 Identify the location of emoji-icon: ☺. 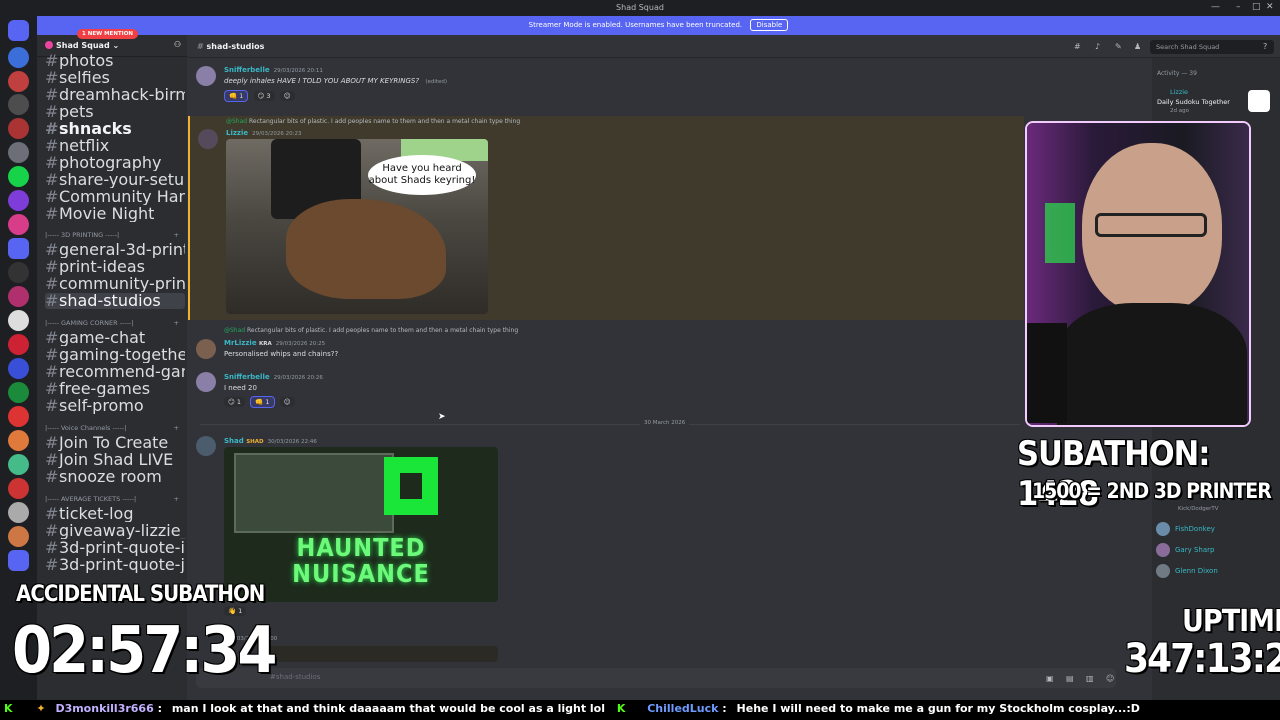
(1110, 678).